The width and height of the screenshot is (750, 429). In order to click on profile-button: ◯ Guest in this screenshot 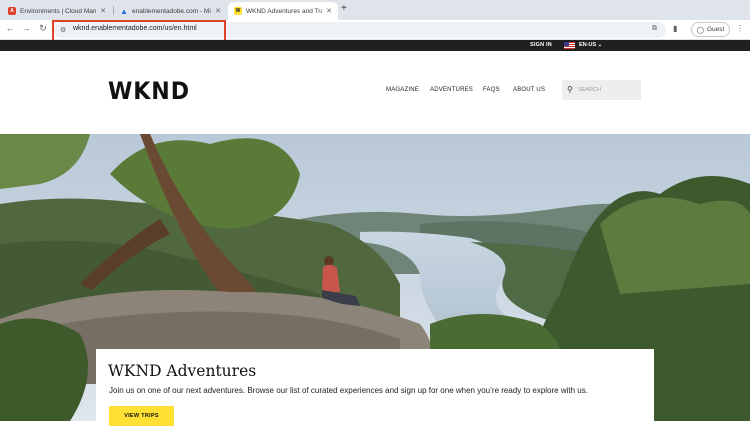, I will do `click(710, 29)`.